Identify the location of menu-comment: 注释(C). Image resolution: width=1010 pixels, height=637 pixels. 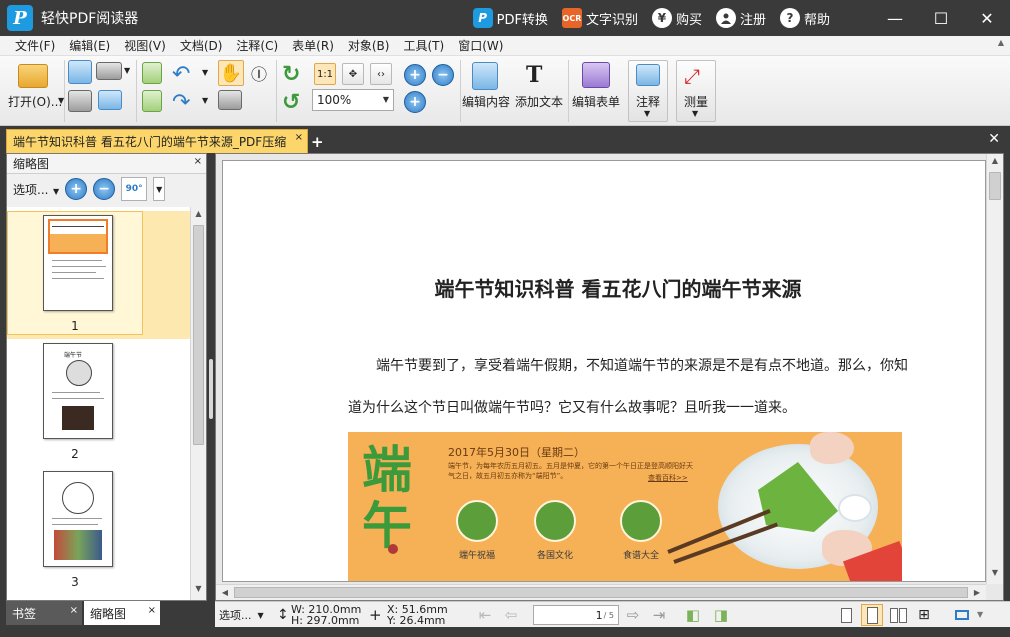
(257, 45).